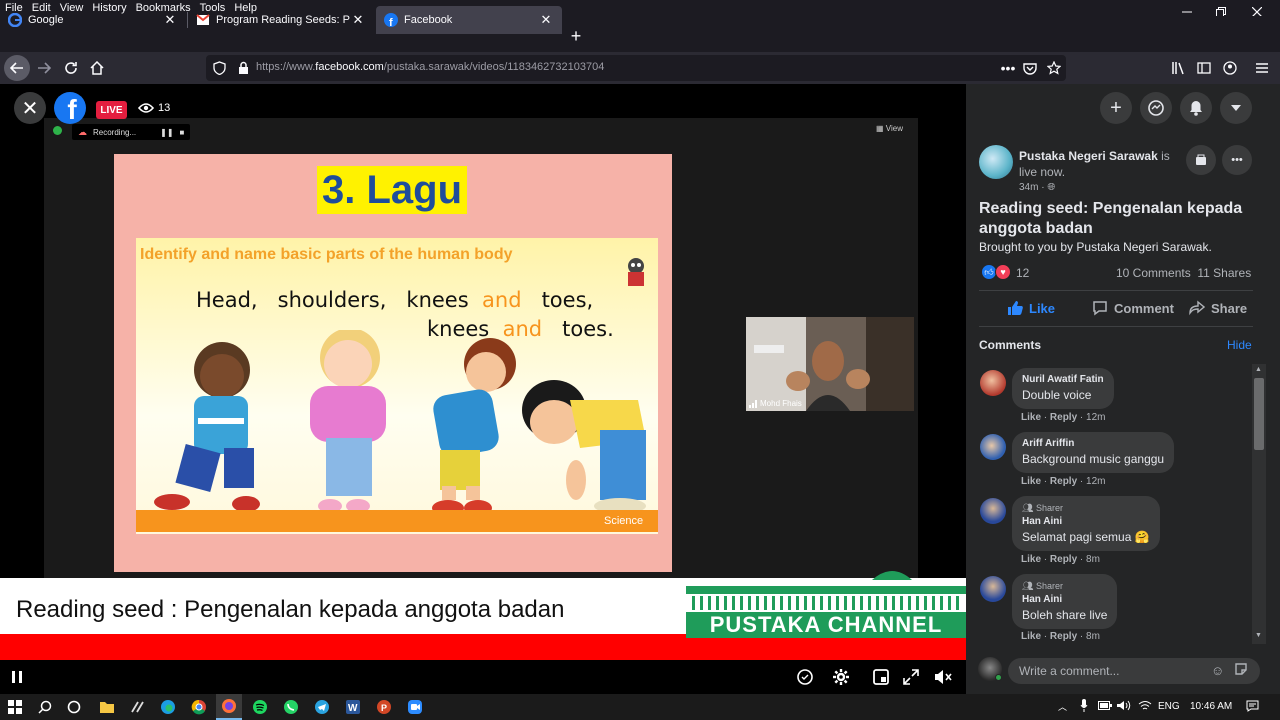 Image resolution: width=1280 pixels, height=720 pixels. What do you see at coordinates (1224, 273) in the screenshot?
I see `shares-count: 11 Shares` at bounding box center [1224, 273].